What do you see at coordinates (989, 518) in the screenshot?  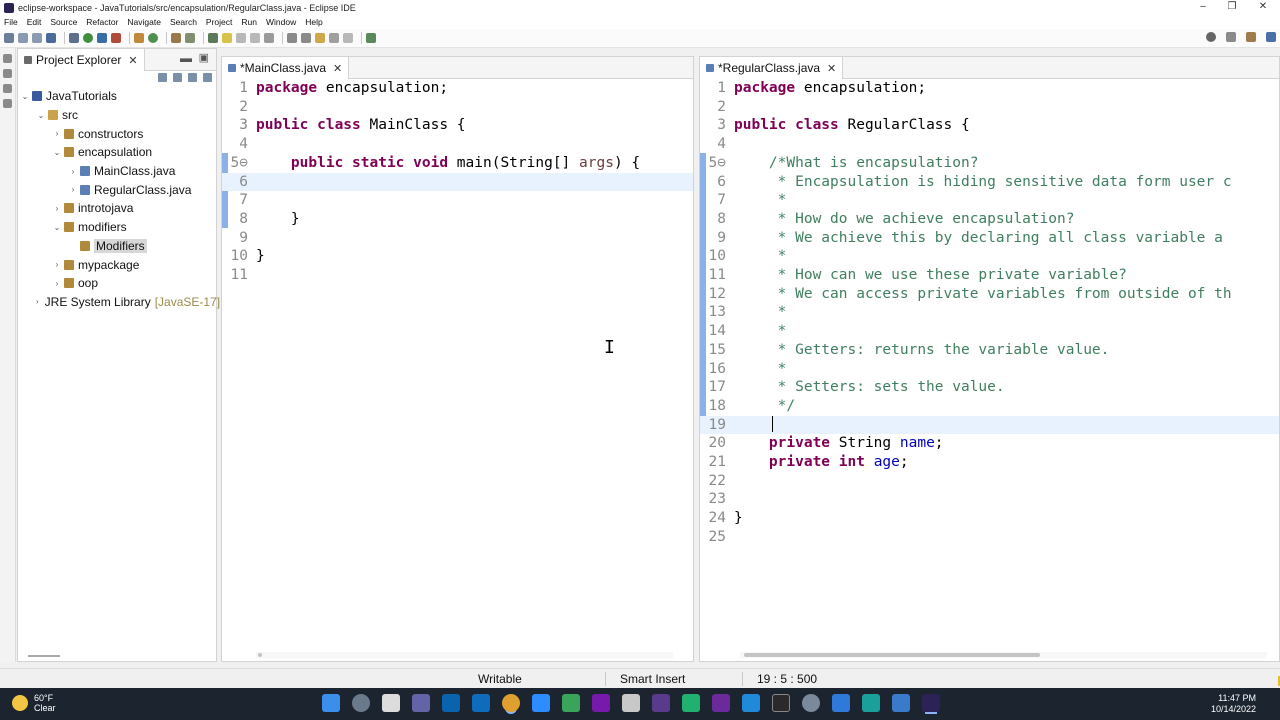 I see `code-line: 24}` at bounding box center [989, 518].